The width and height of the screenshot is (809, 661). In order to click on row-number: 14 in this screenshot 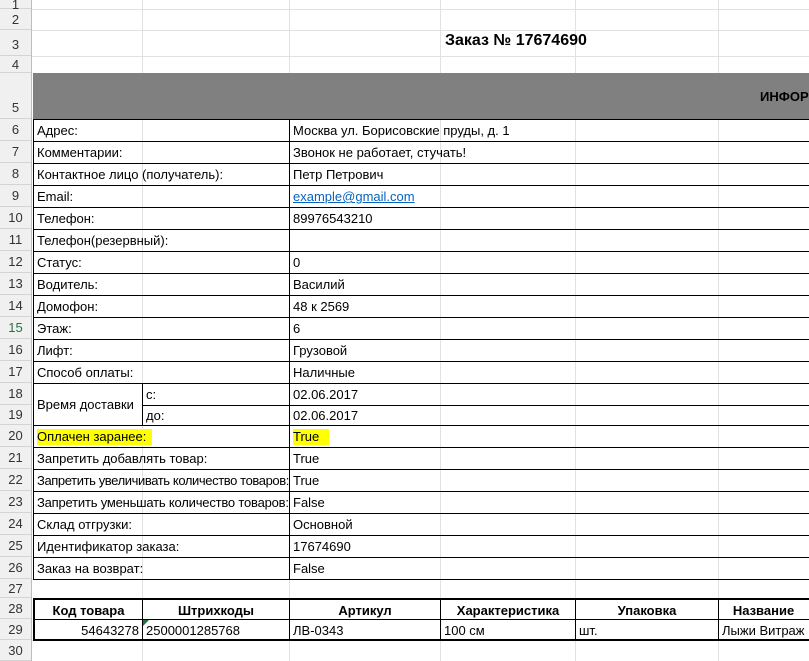, I will do `click(15, 306)`.